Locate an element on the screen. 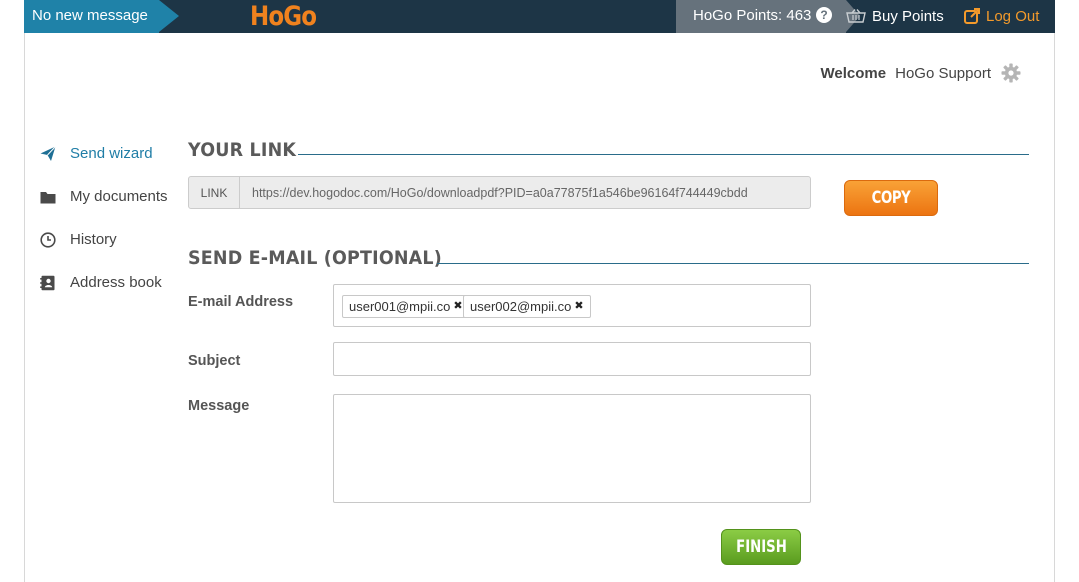 Image resolution: width=1079 pixels, height=582 pixels. points-label: HoGo Points: 463 is located at coordinates (752, 15).